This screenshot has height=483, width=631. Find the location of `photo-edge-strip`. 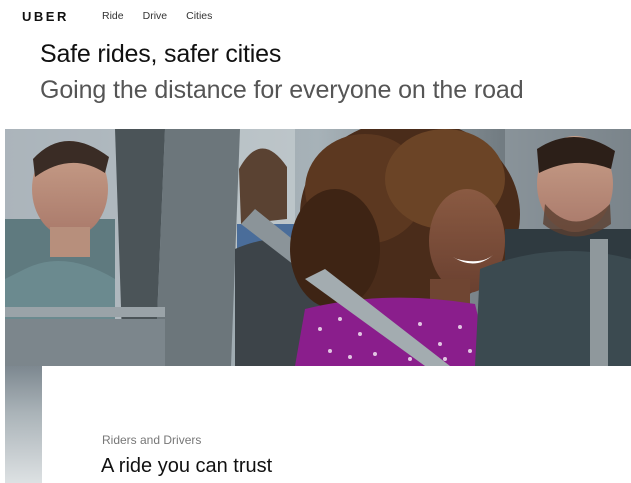

photo-edge-strip is located at coordinates (23, 424).